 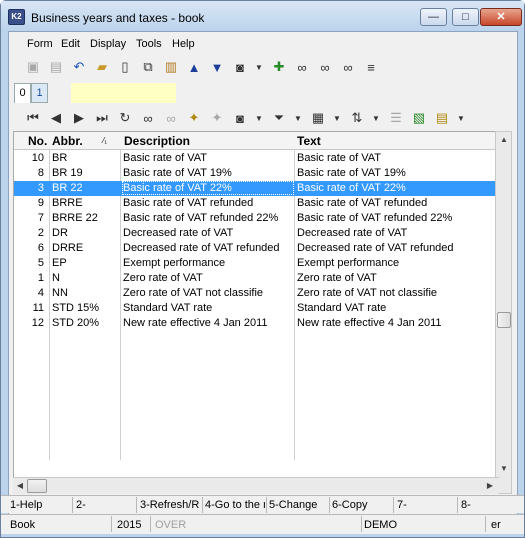 What do you see at coordinates (490, 485) in the screenshot?
I see `scroll-right-icon: ▶` at bounding box center [490, 485].